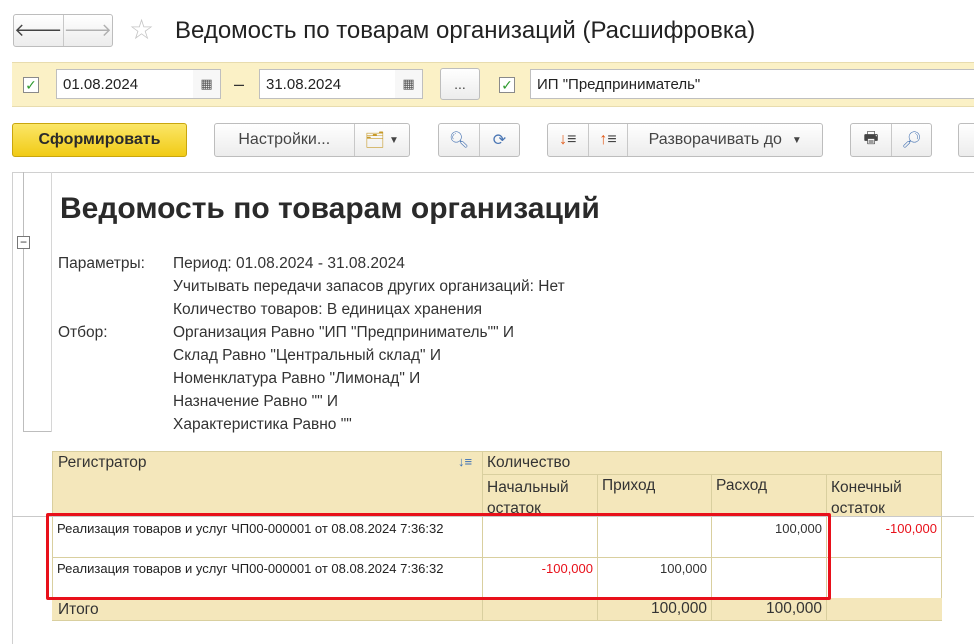 Image resolution: width=974 pixels, height=644 pixels. I want to click on arrow-right-icon: 🡒, so click(87, 30).